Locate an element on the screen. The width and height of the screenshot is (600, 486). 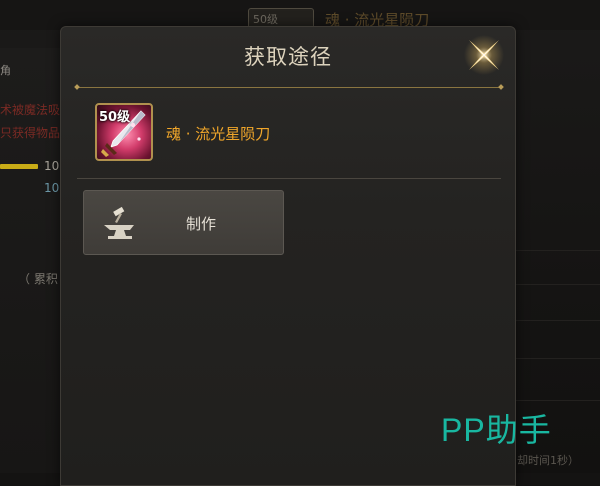
background-footer-text: 却时间1秒） is located at coordinates (548, 460).